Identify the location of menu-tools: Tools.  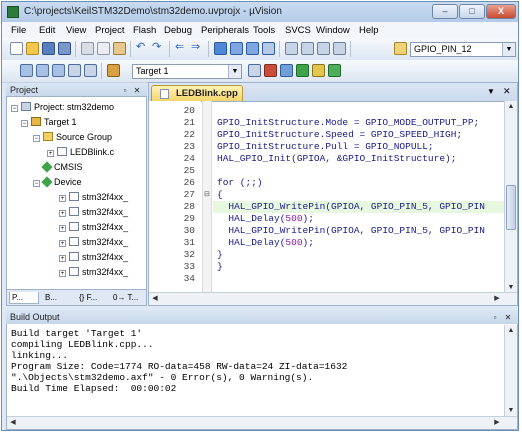
(264, 30).